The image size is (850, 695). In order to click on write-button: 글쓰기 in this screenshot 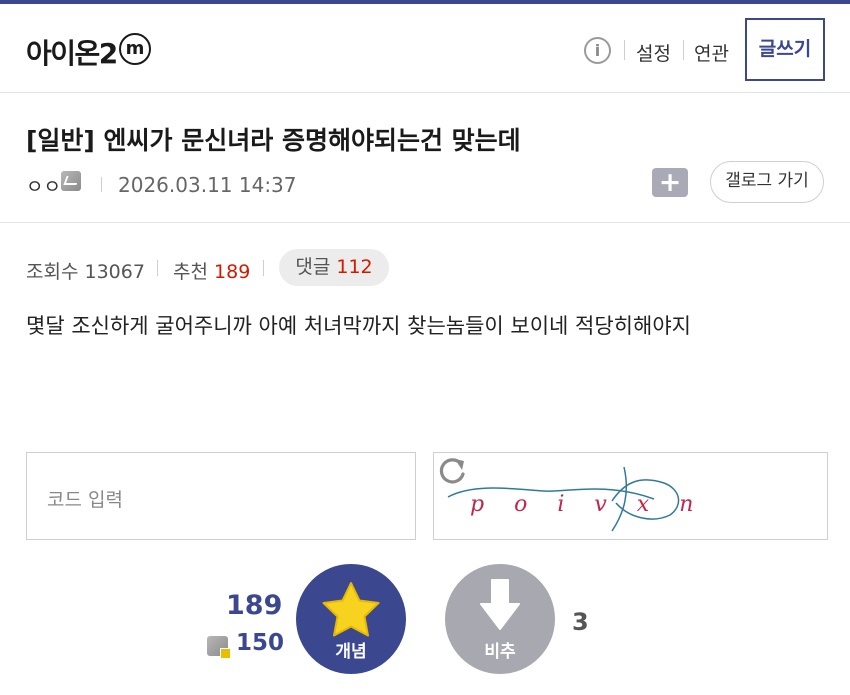, I will do `click(785, 49)`.